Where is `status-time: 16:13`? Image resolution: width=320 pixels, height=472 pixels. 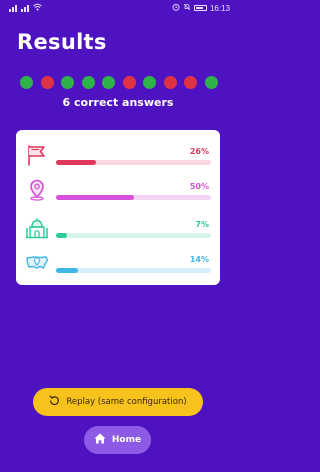
status-time: 16:13 is located at coordinates (219, 8).